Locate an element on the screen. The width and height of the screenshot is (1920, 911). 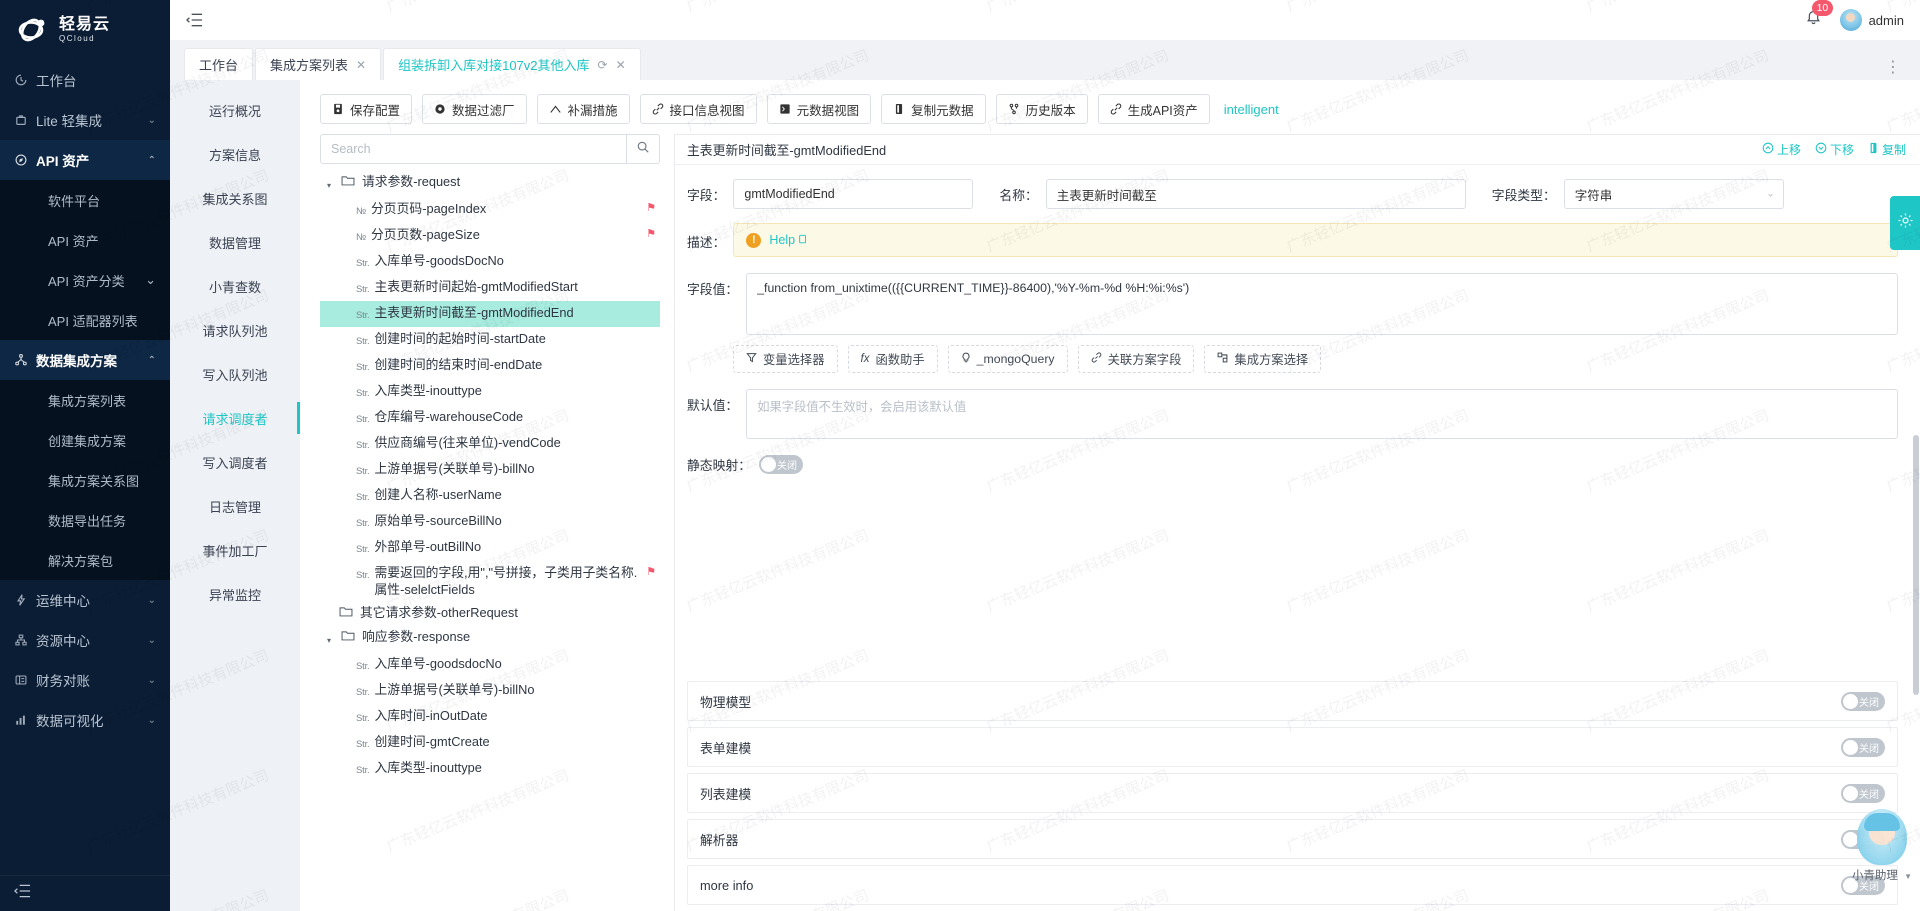
metadata-view-button: 元数据视图 is located at coordinates (819, 109).